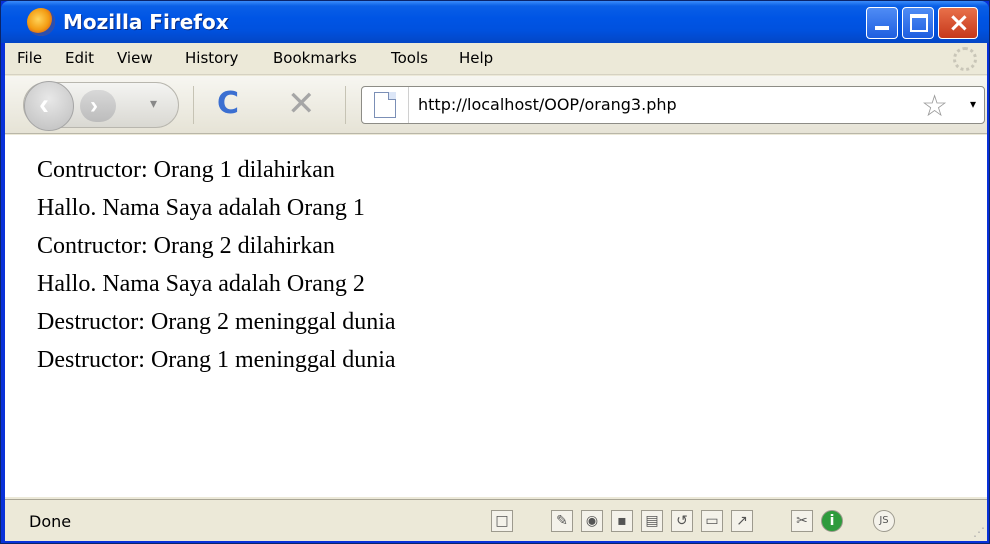 This screenshot has height=544, width=990. I want to click on refresh-icon: ↺, so click(682, 521).